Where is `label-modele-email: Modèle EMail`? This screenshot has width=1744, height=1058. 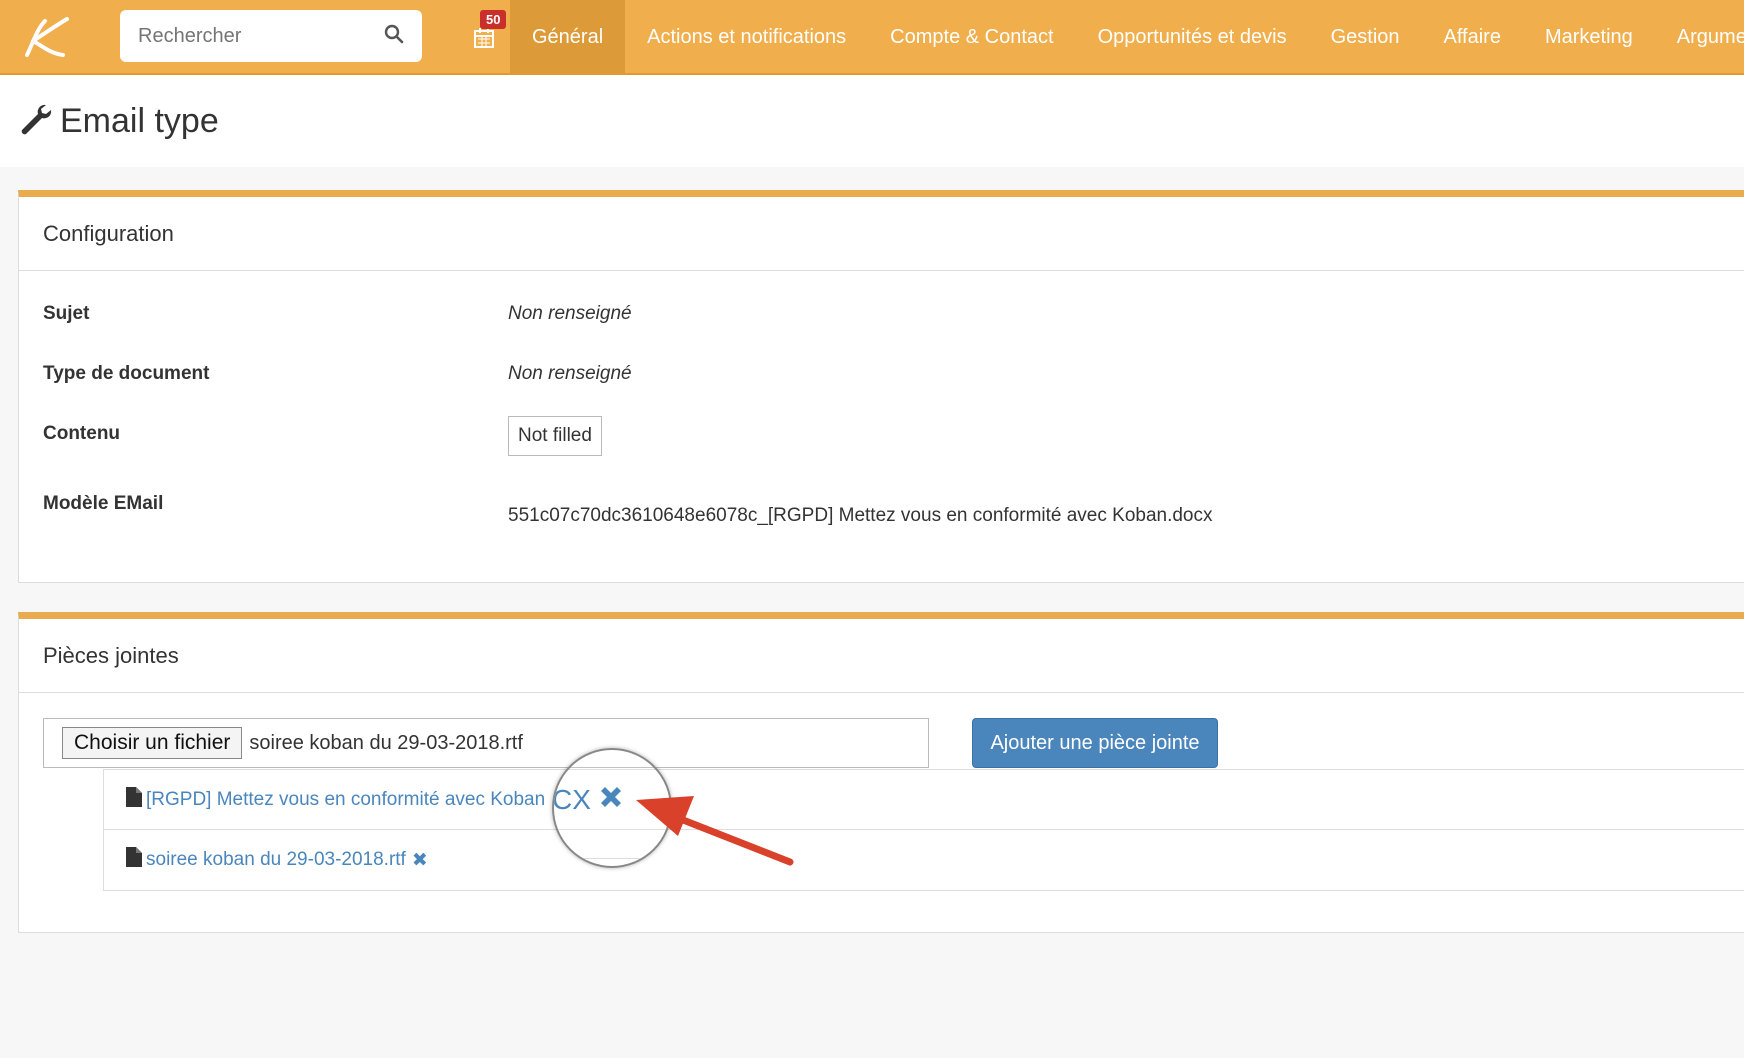 label-modele-email: Modèle EMail is located at coordinates (103, 503).